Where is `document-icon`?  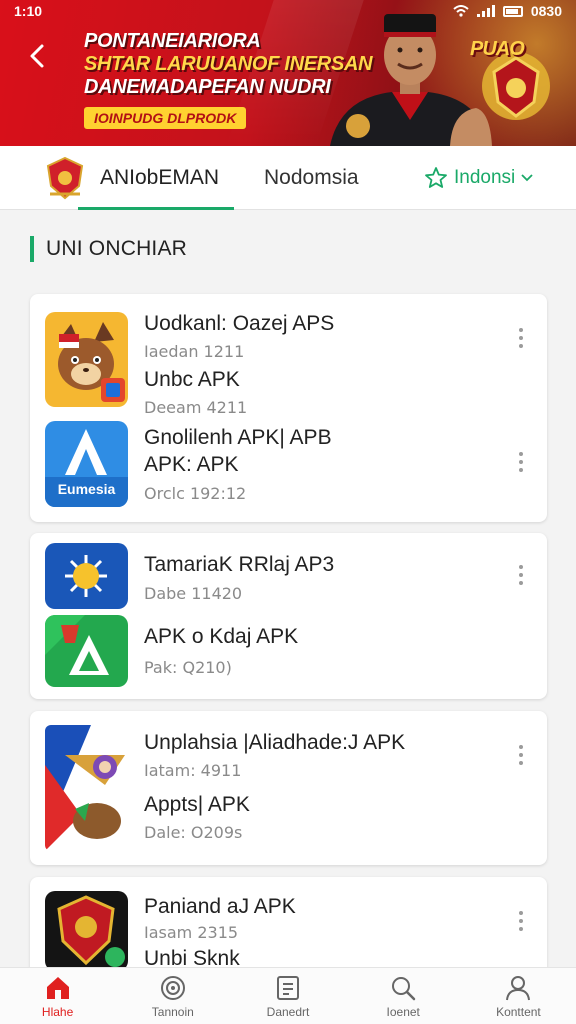 document-icon is located at coordinates (288, 987).